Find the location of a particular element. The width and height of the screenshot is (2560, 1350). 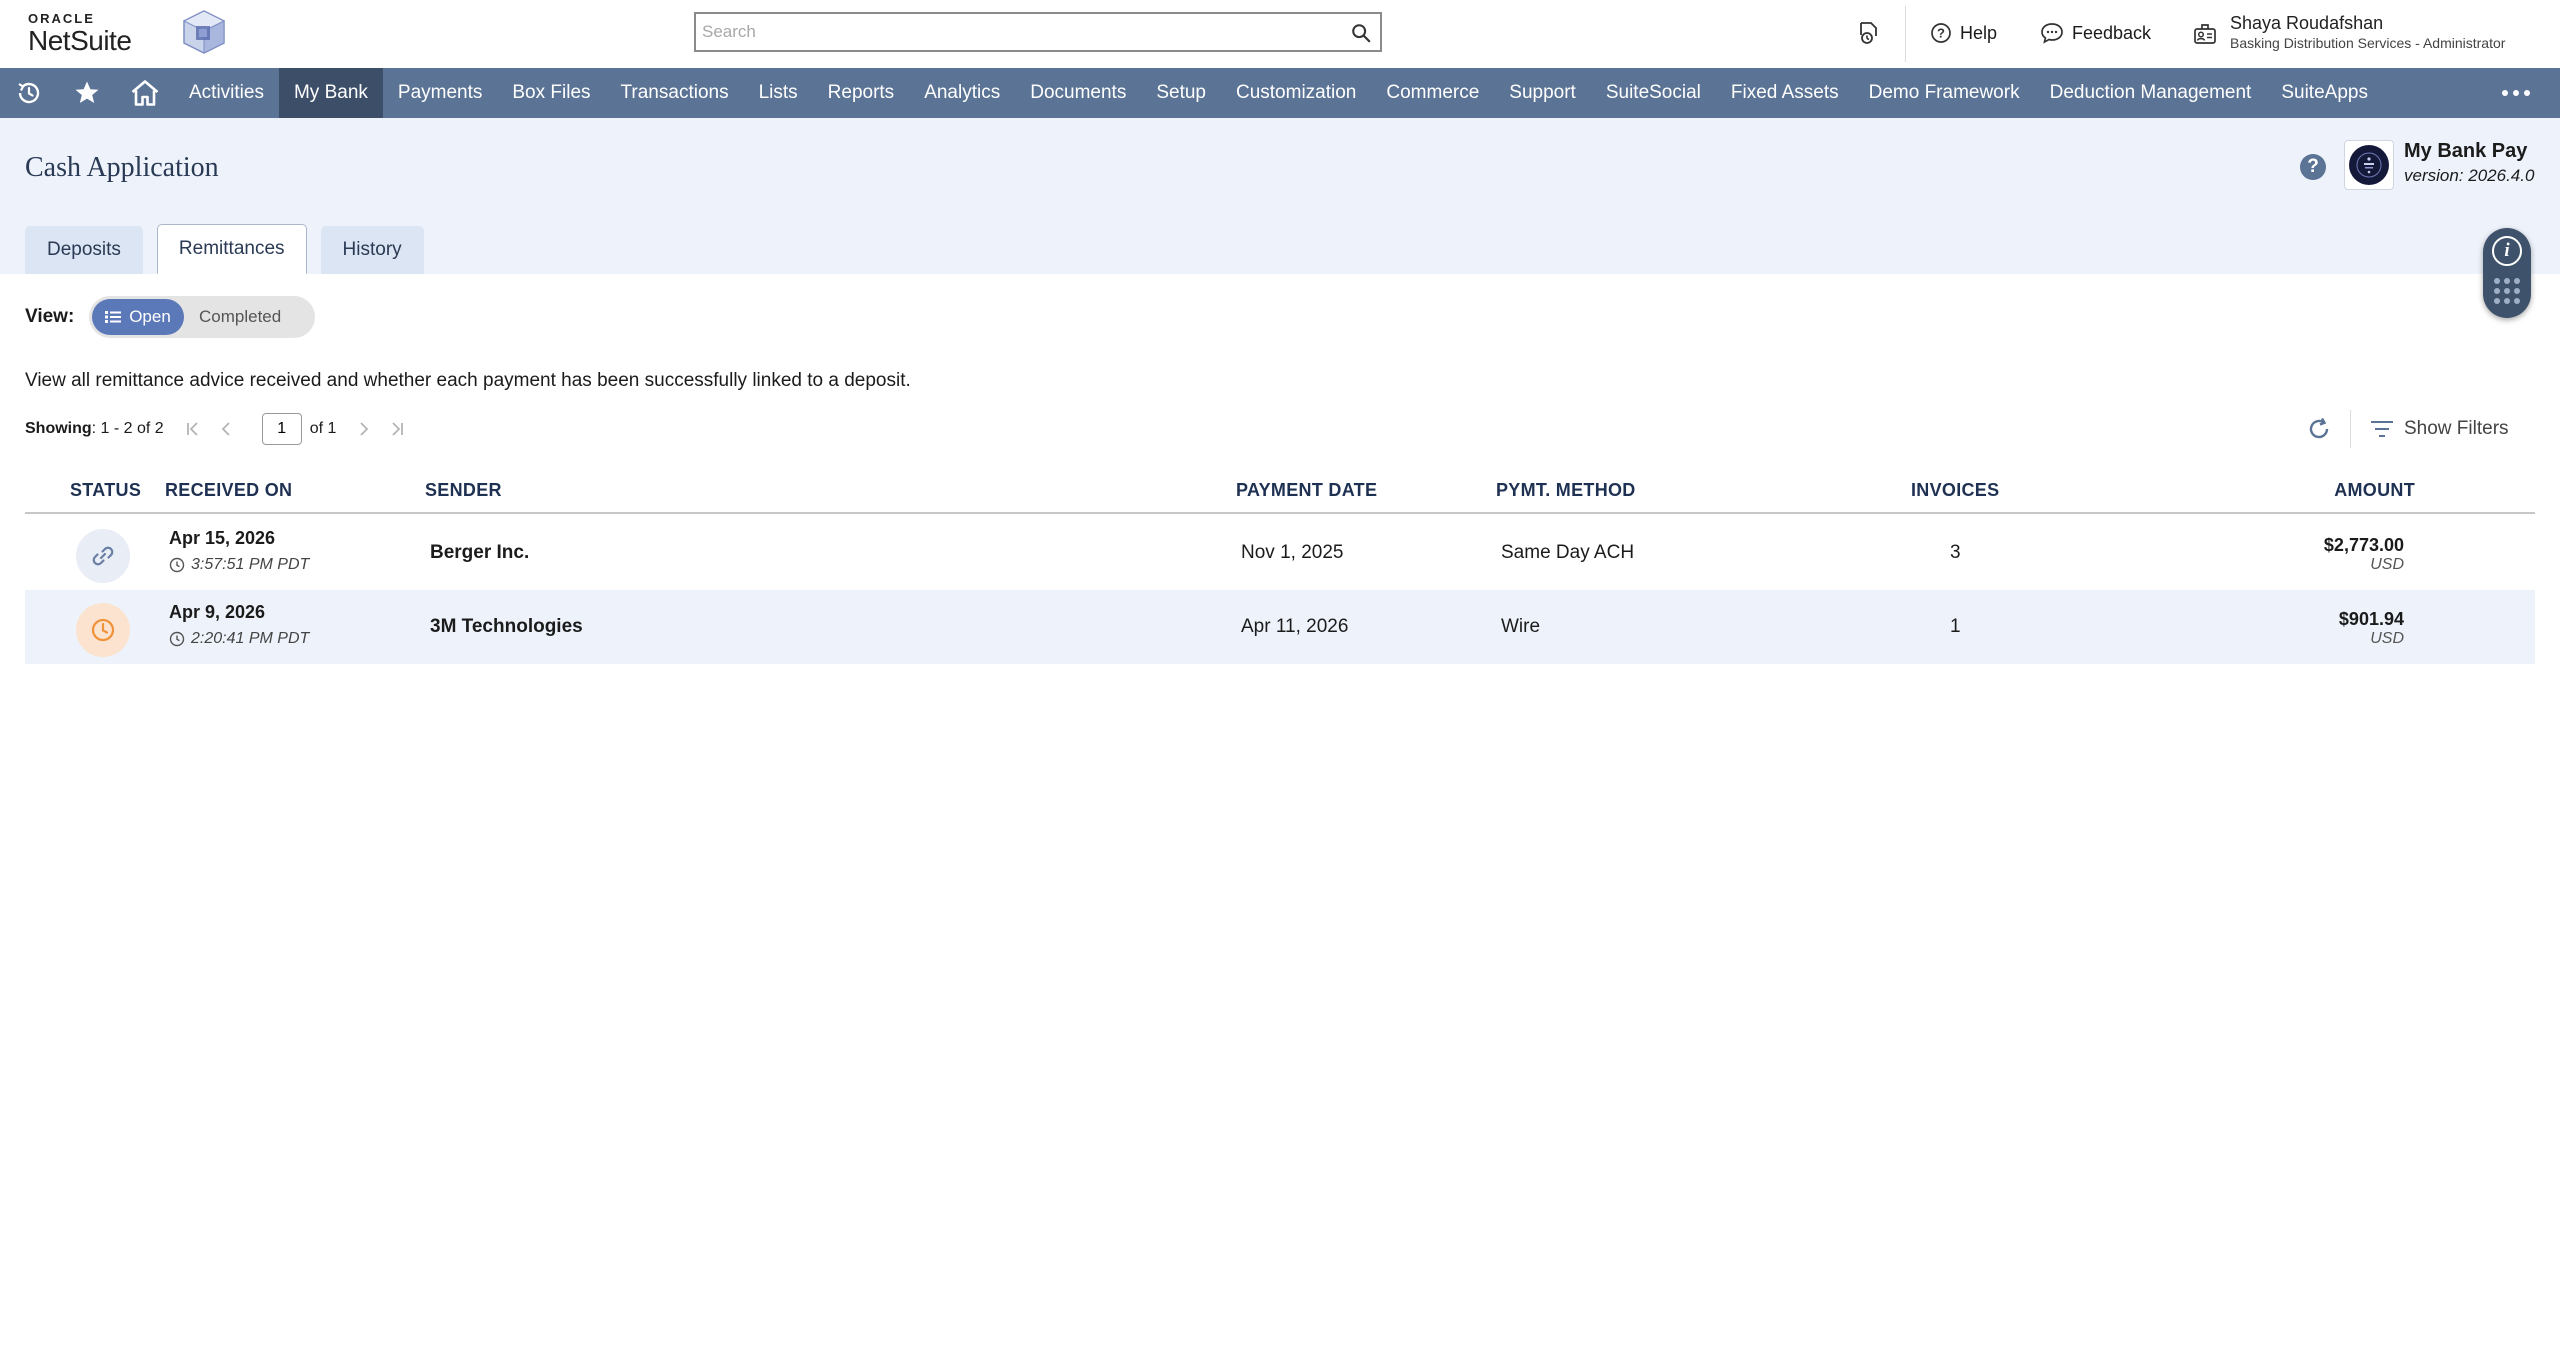

nav-activities: Activities is located at coordinates (226, 93).